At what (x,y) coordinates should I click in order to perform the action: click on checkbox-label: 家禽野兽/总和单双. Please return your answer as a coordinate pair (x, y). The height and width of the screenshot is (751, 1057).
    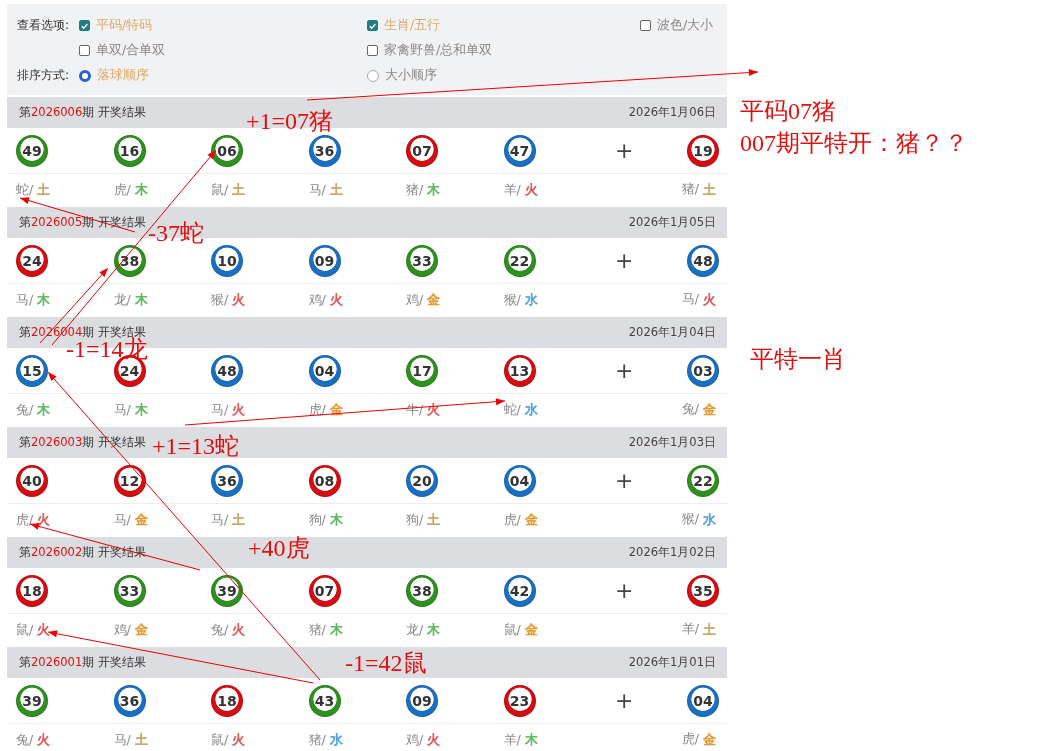
    Looking at the image, I should click on (438, 50).